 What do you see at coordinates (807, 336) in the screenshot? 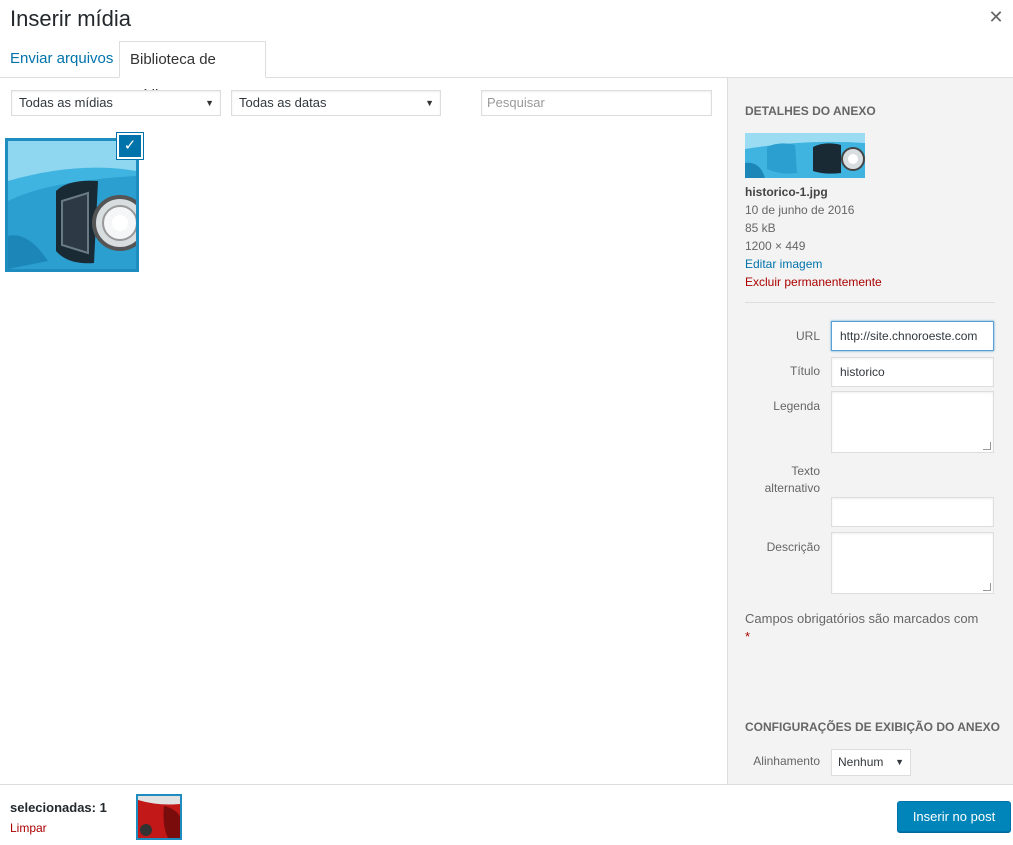
I see `url-label: URL` at bounding box center [807, 336].